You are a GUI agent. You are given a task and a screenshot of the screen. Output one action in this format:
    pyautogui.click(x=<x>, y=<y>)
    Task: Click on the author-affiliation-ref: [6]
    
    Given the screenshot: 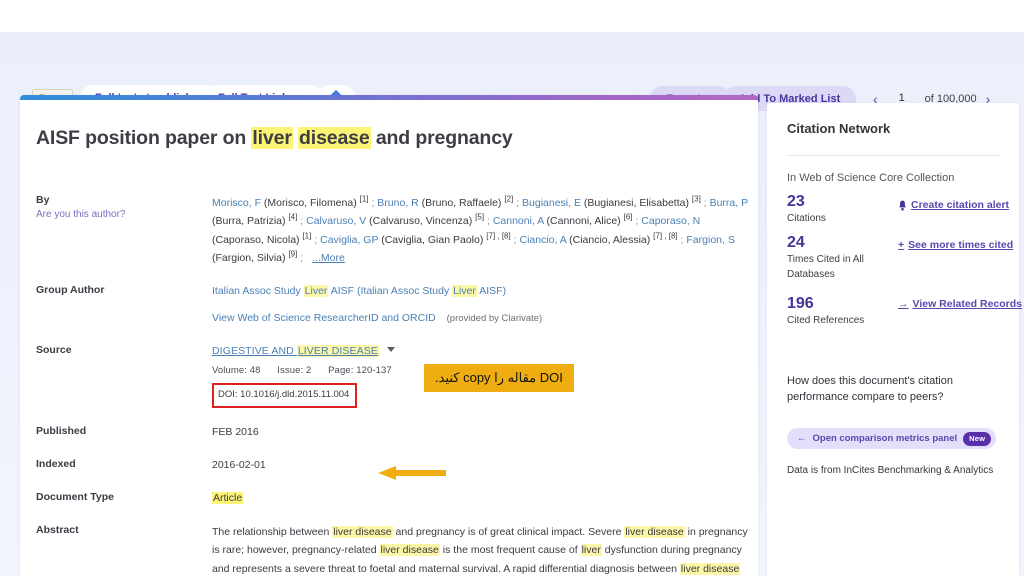 What is the action you would take?
    pyautogui.click(x=628, y=217)
    